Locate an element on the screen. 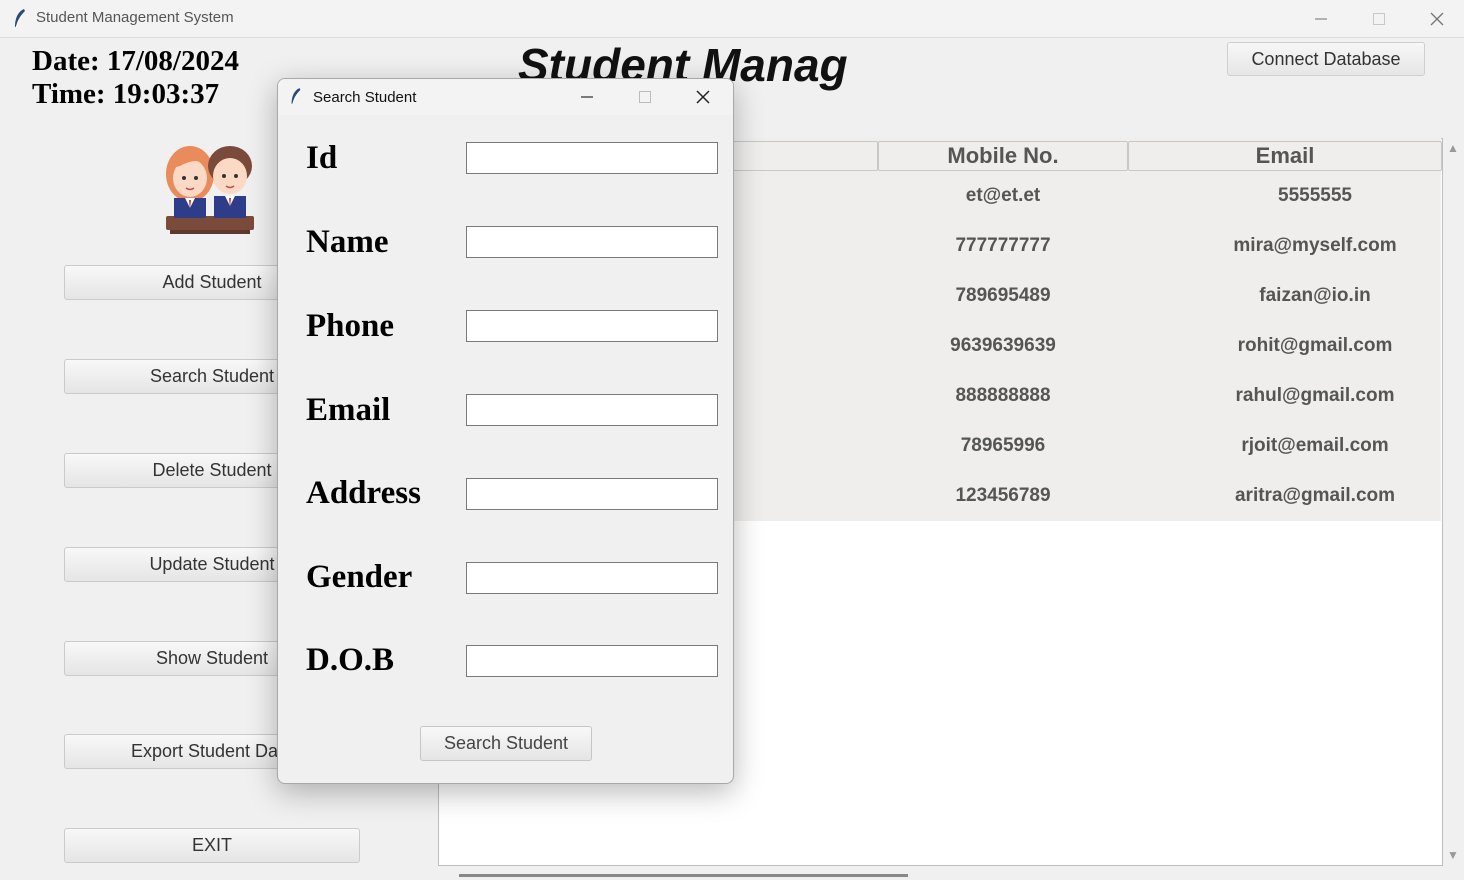  maximize-button is located at coordinates (1379, 18).